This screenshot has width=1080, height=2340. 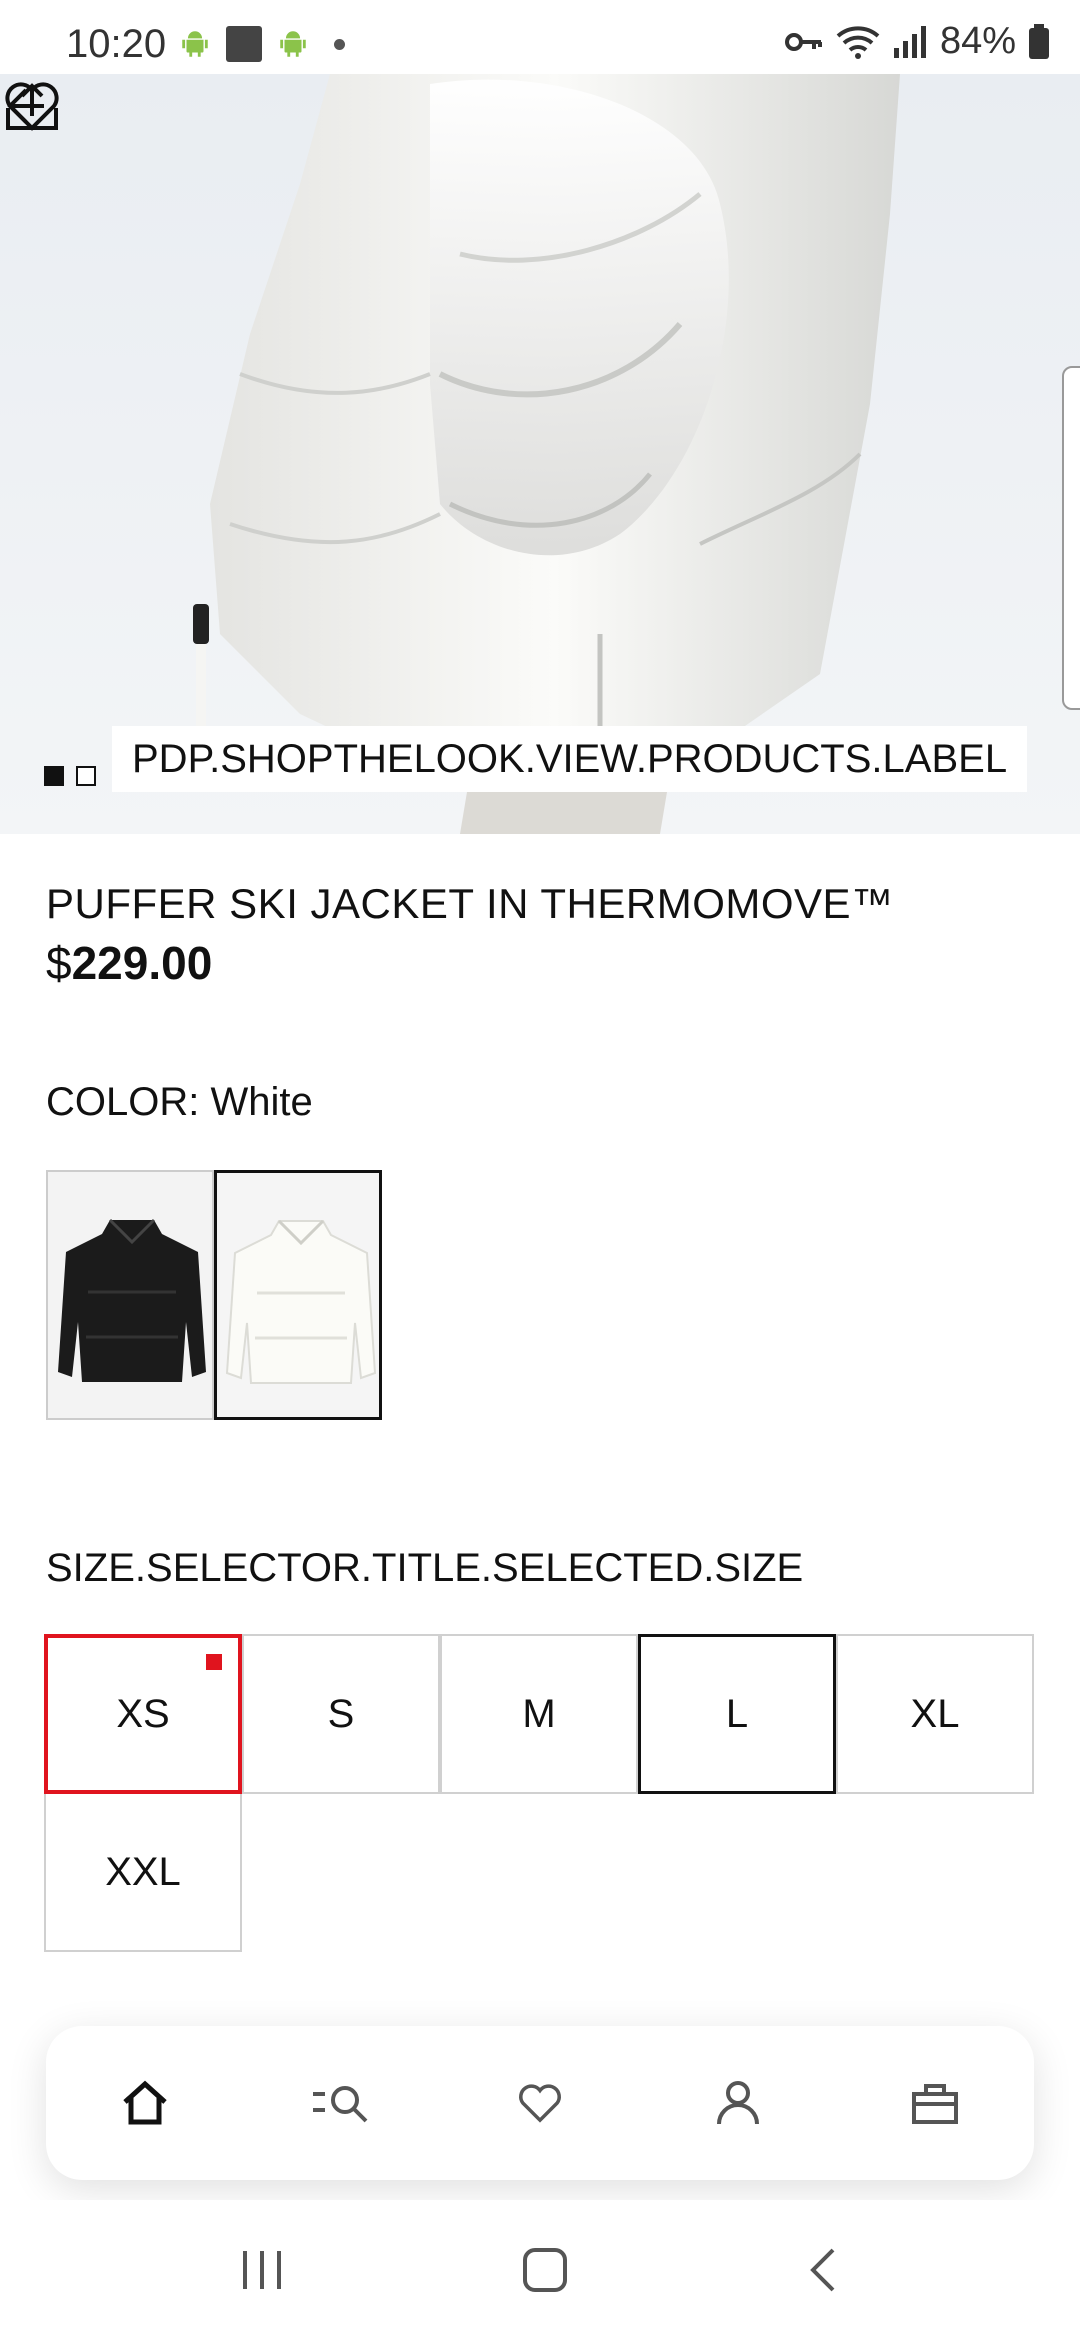 What do you see at coordinates (244, 44) in the screenshot?
I see `square-icon` at bounding box center [244, 44].